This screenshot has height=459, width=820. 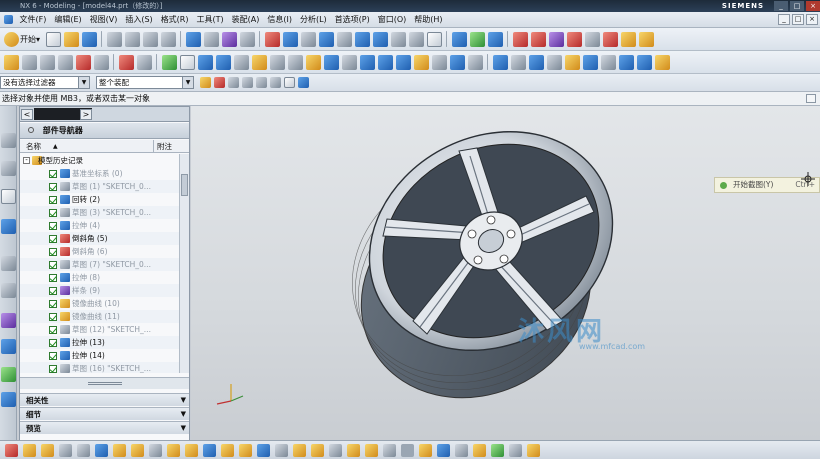 What do you see at coordinates (65, 450) in the screenshot?
I see `circle-icon` at bounding box center [65, 450].